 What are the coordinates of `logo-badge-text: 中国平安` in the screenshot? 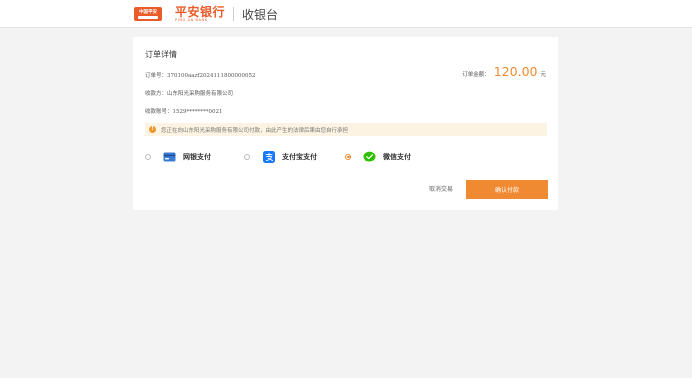 It's located at (148, 12).